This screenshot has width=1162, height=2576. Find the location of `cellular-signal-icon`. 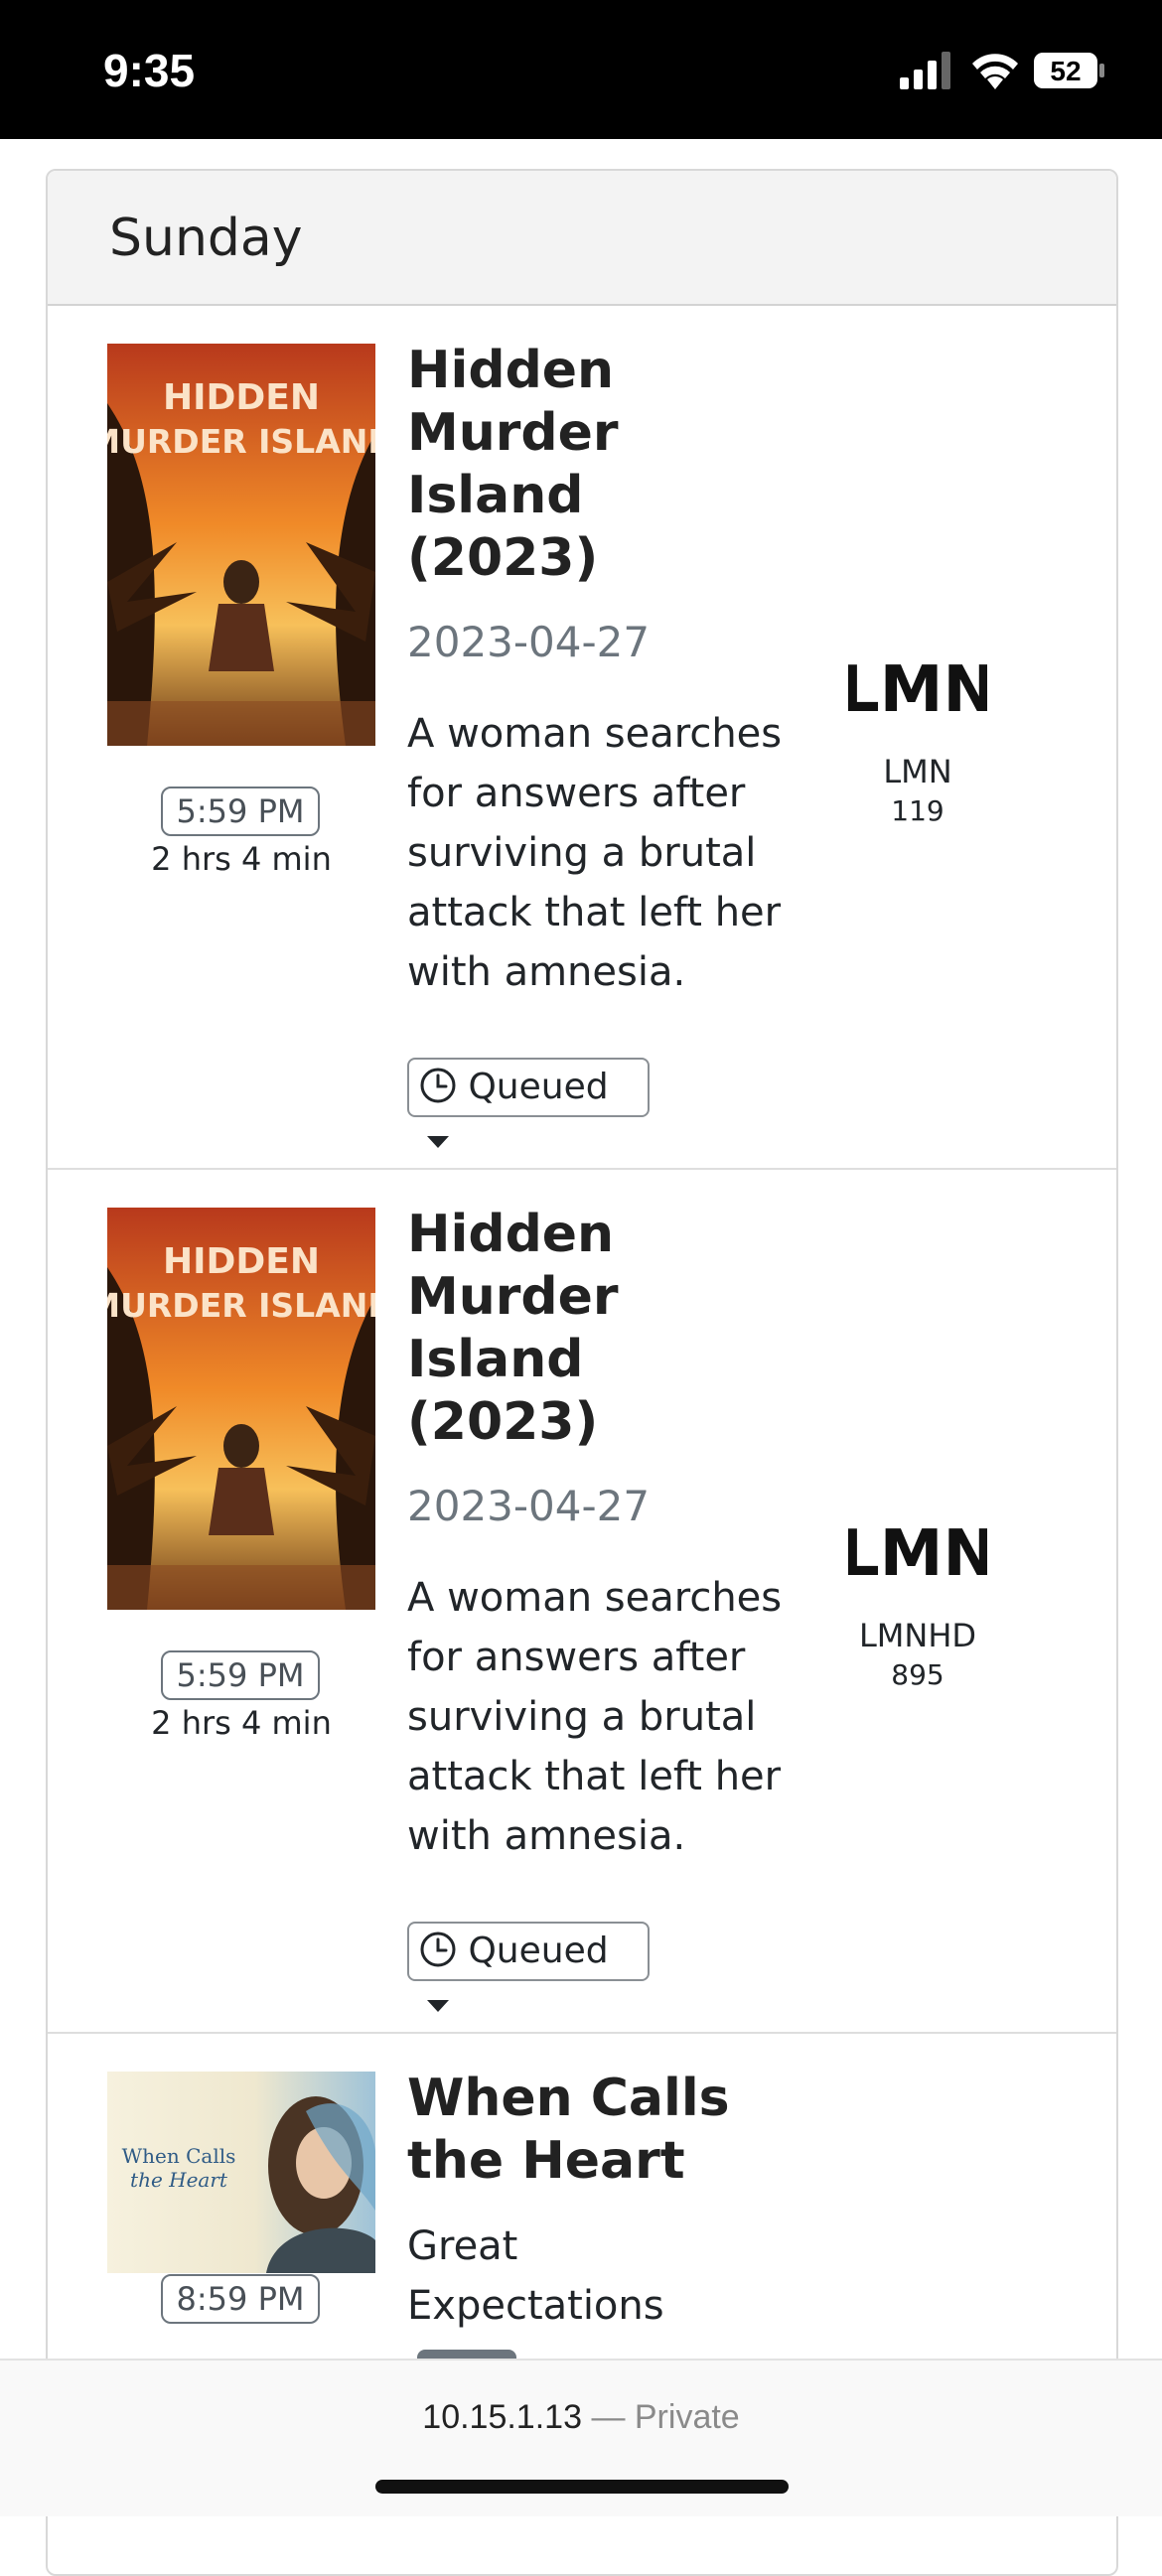

cellular-signal-icon is located at coordinates (925, 70).